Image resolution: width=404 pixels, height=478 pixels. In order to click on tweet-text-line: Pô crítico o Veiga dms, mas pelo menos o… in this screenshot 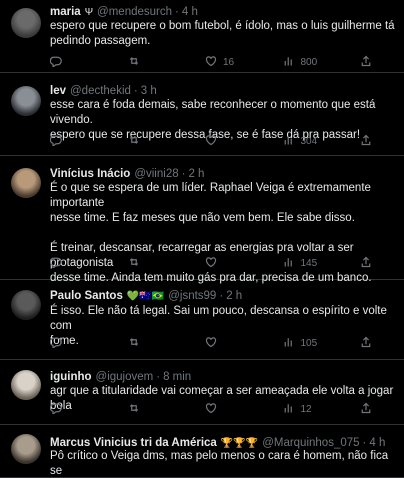, I will do `click(219, 463)`.